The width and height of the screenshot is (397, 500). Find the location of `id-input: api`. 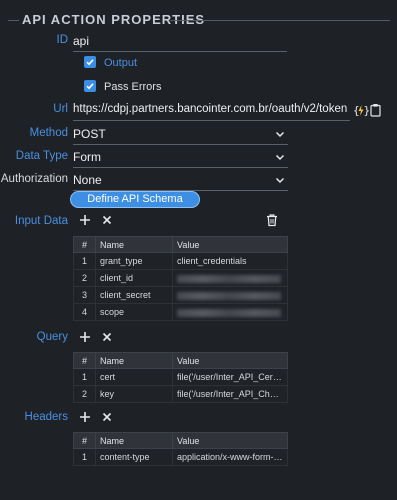

id-input: api is located at coordinates (180, 41).